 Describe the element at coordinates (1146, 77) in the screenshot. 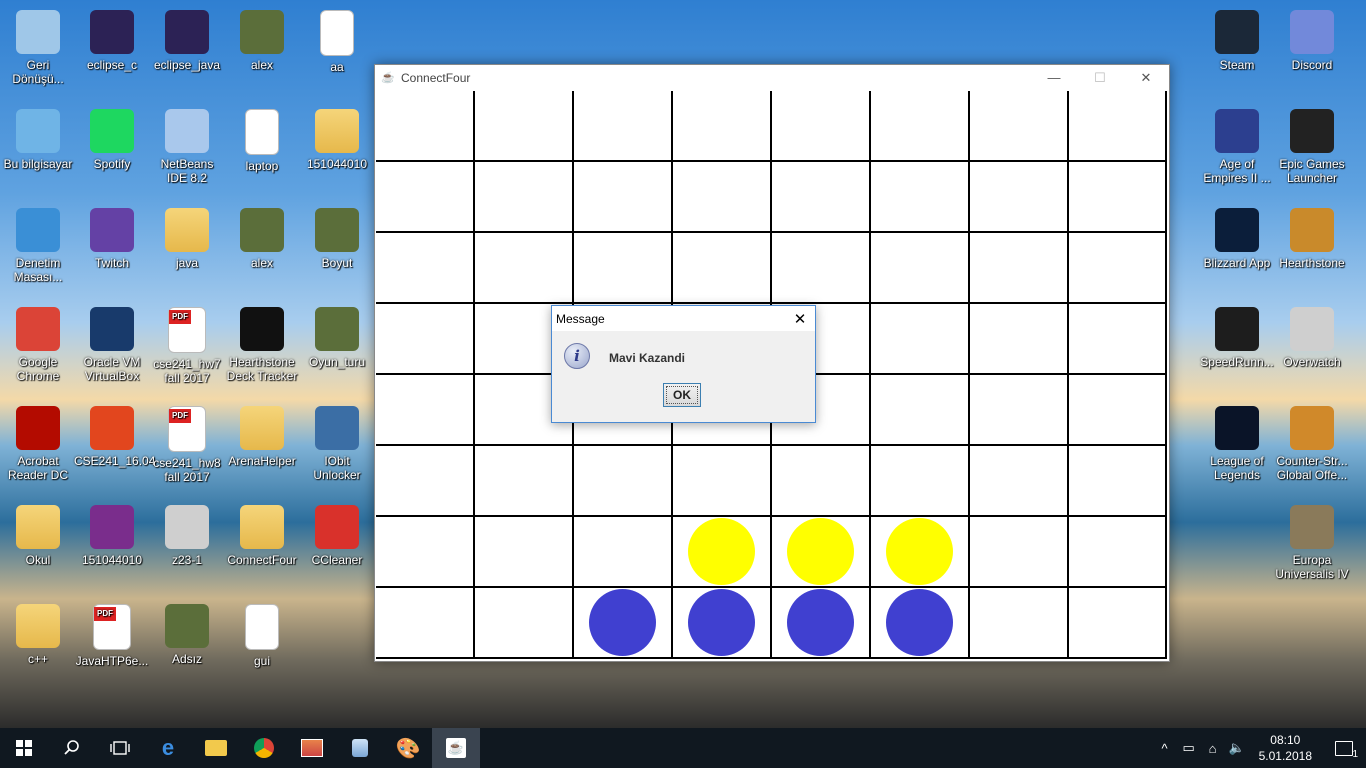

I see `close-button: ✕` at that location.